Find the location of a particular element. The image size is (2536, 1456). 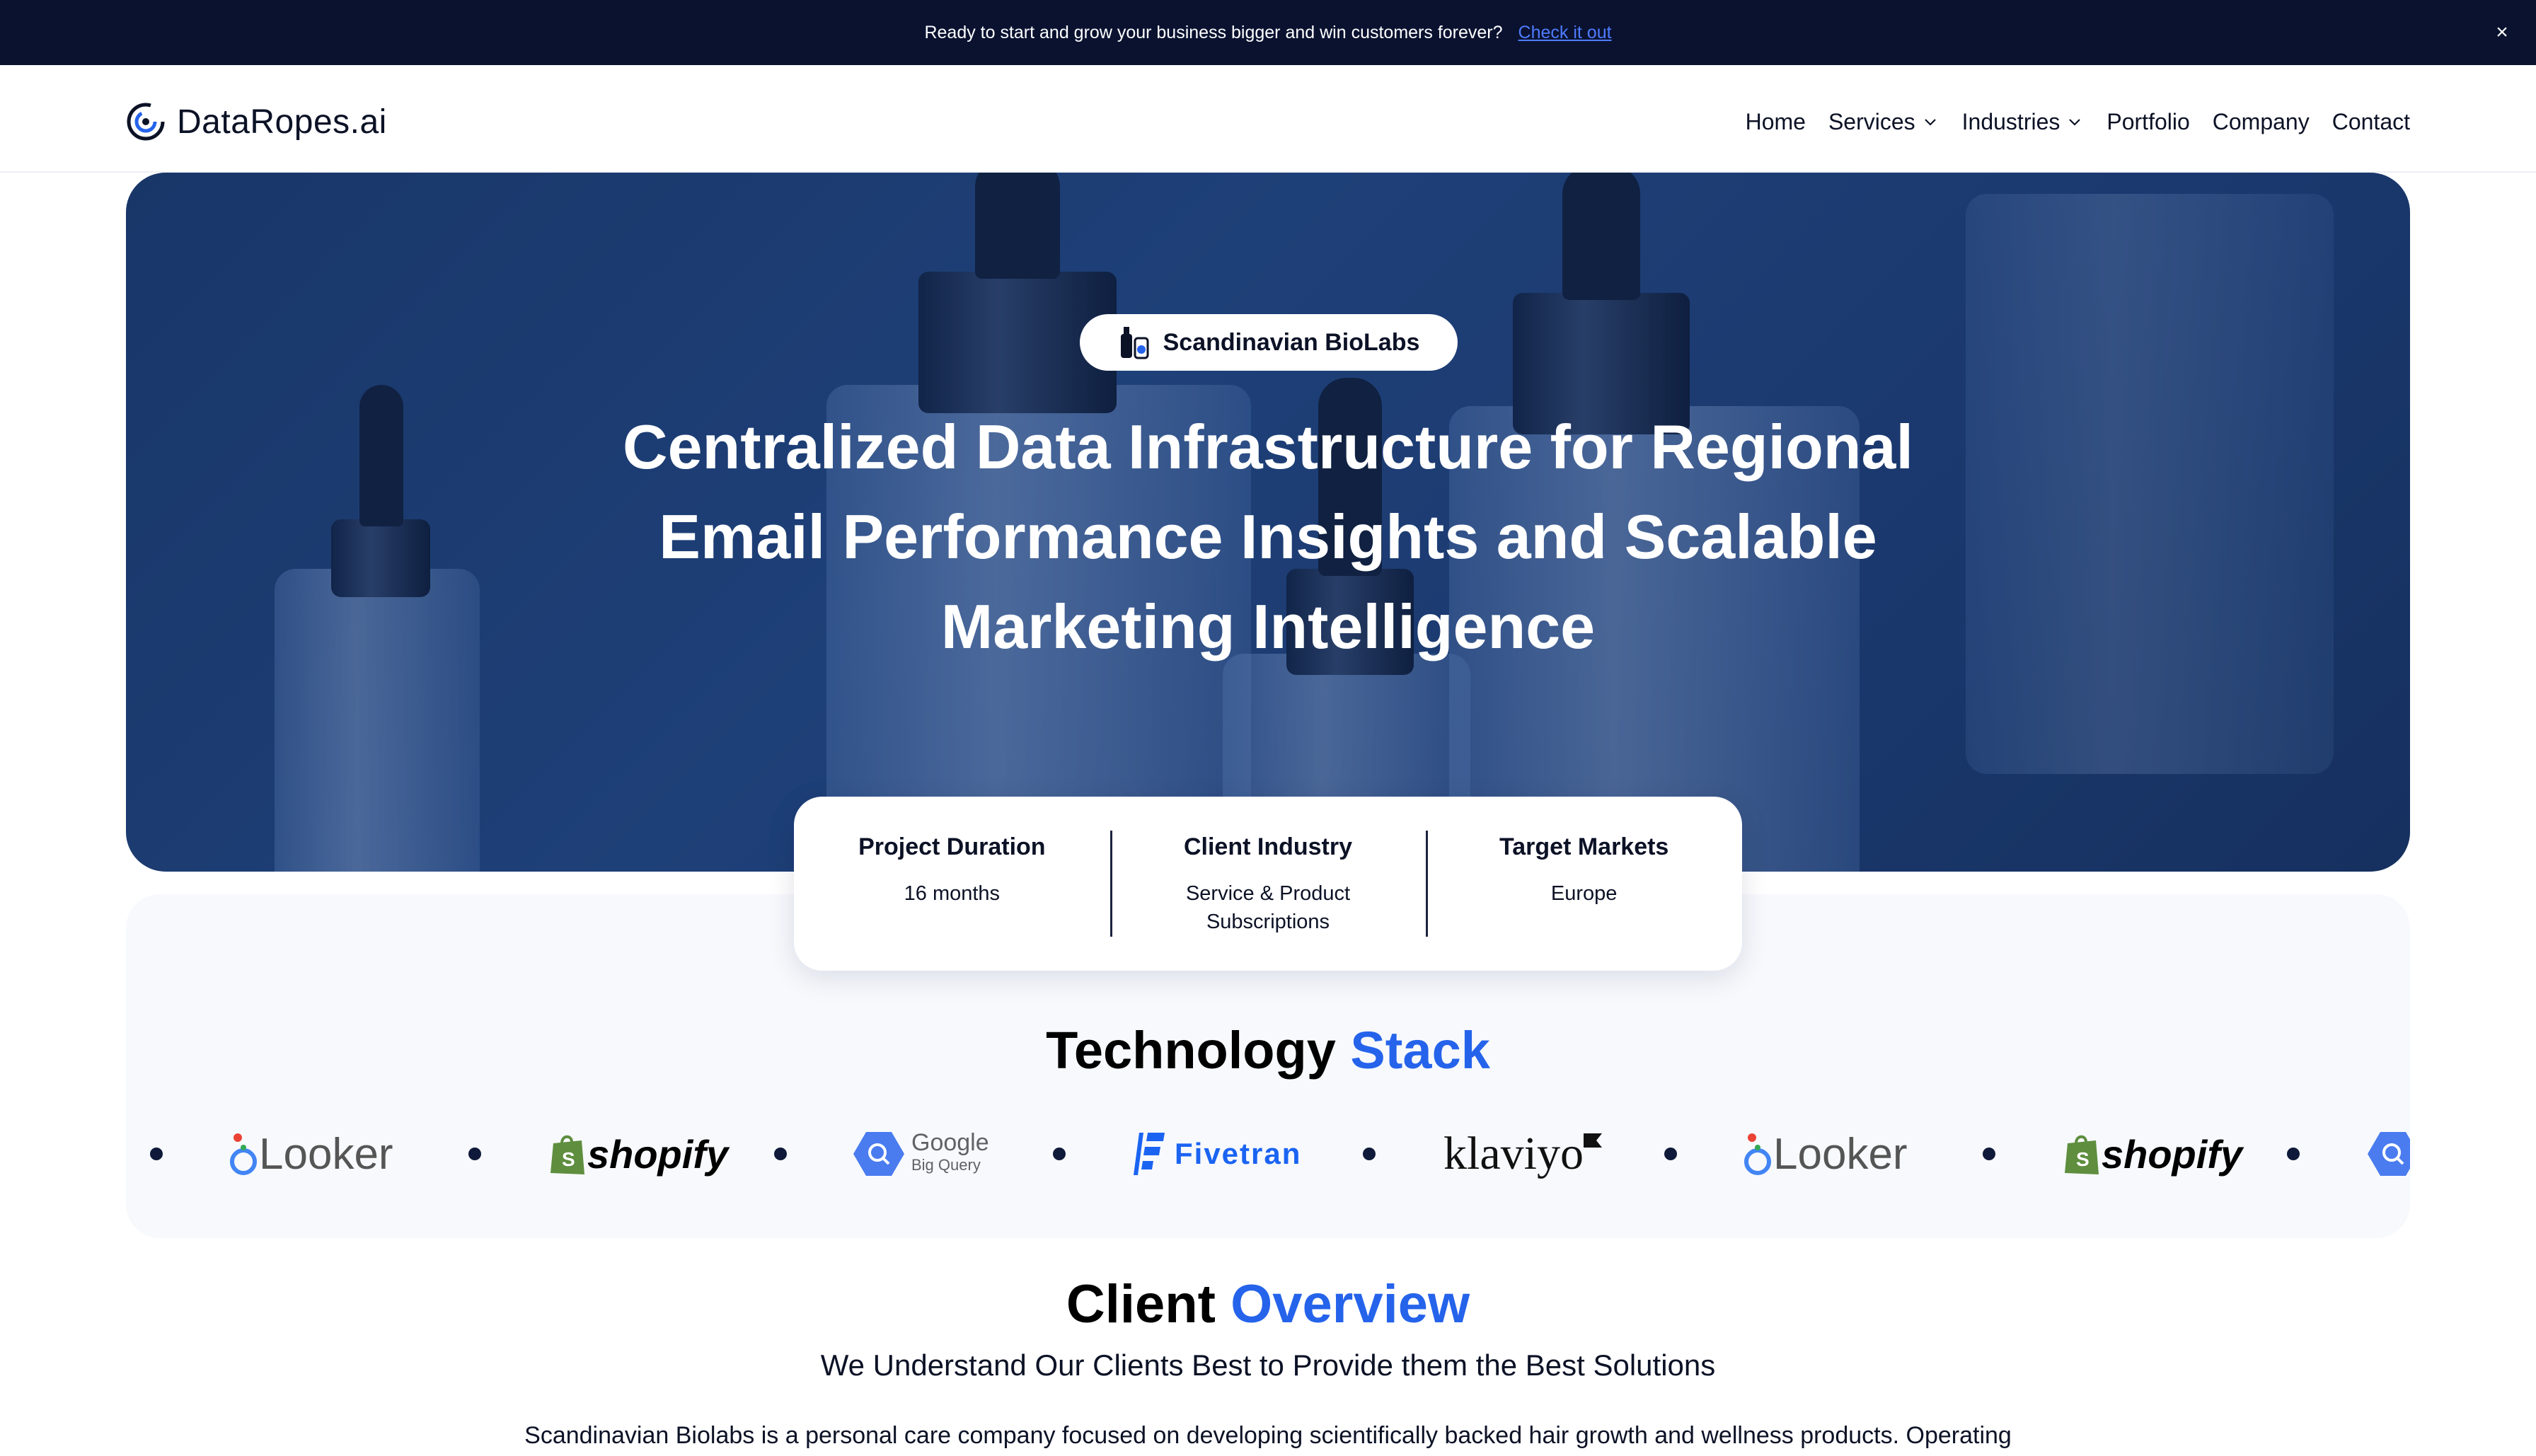

client-overview-title: Client Overview is located at coordinates (1268, 1304).